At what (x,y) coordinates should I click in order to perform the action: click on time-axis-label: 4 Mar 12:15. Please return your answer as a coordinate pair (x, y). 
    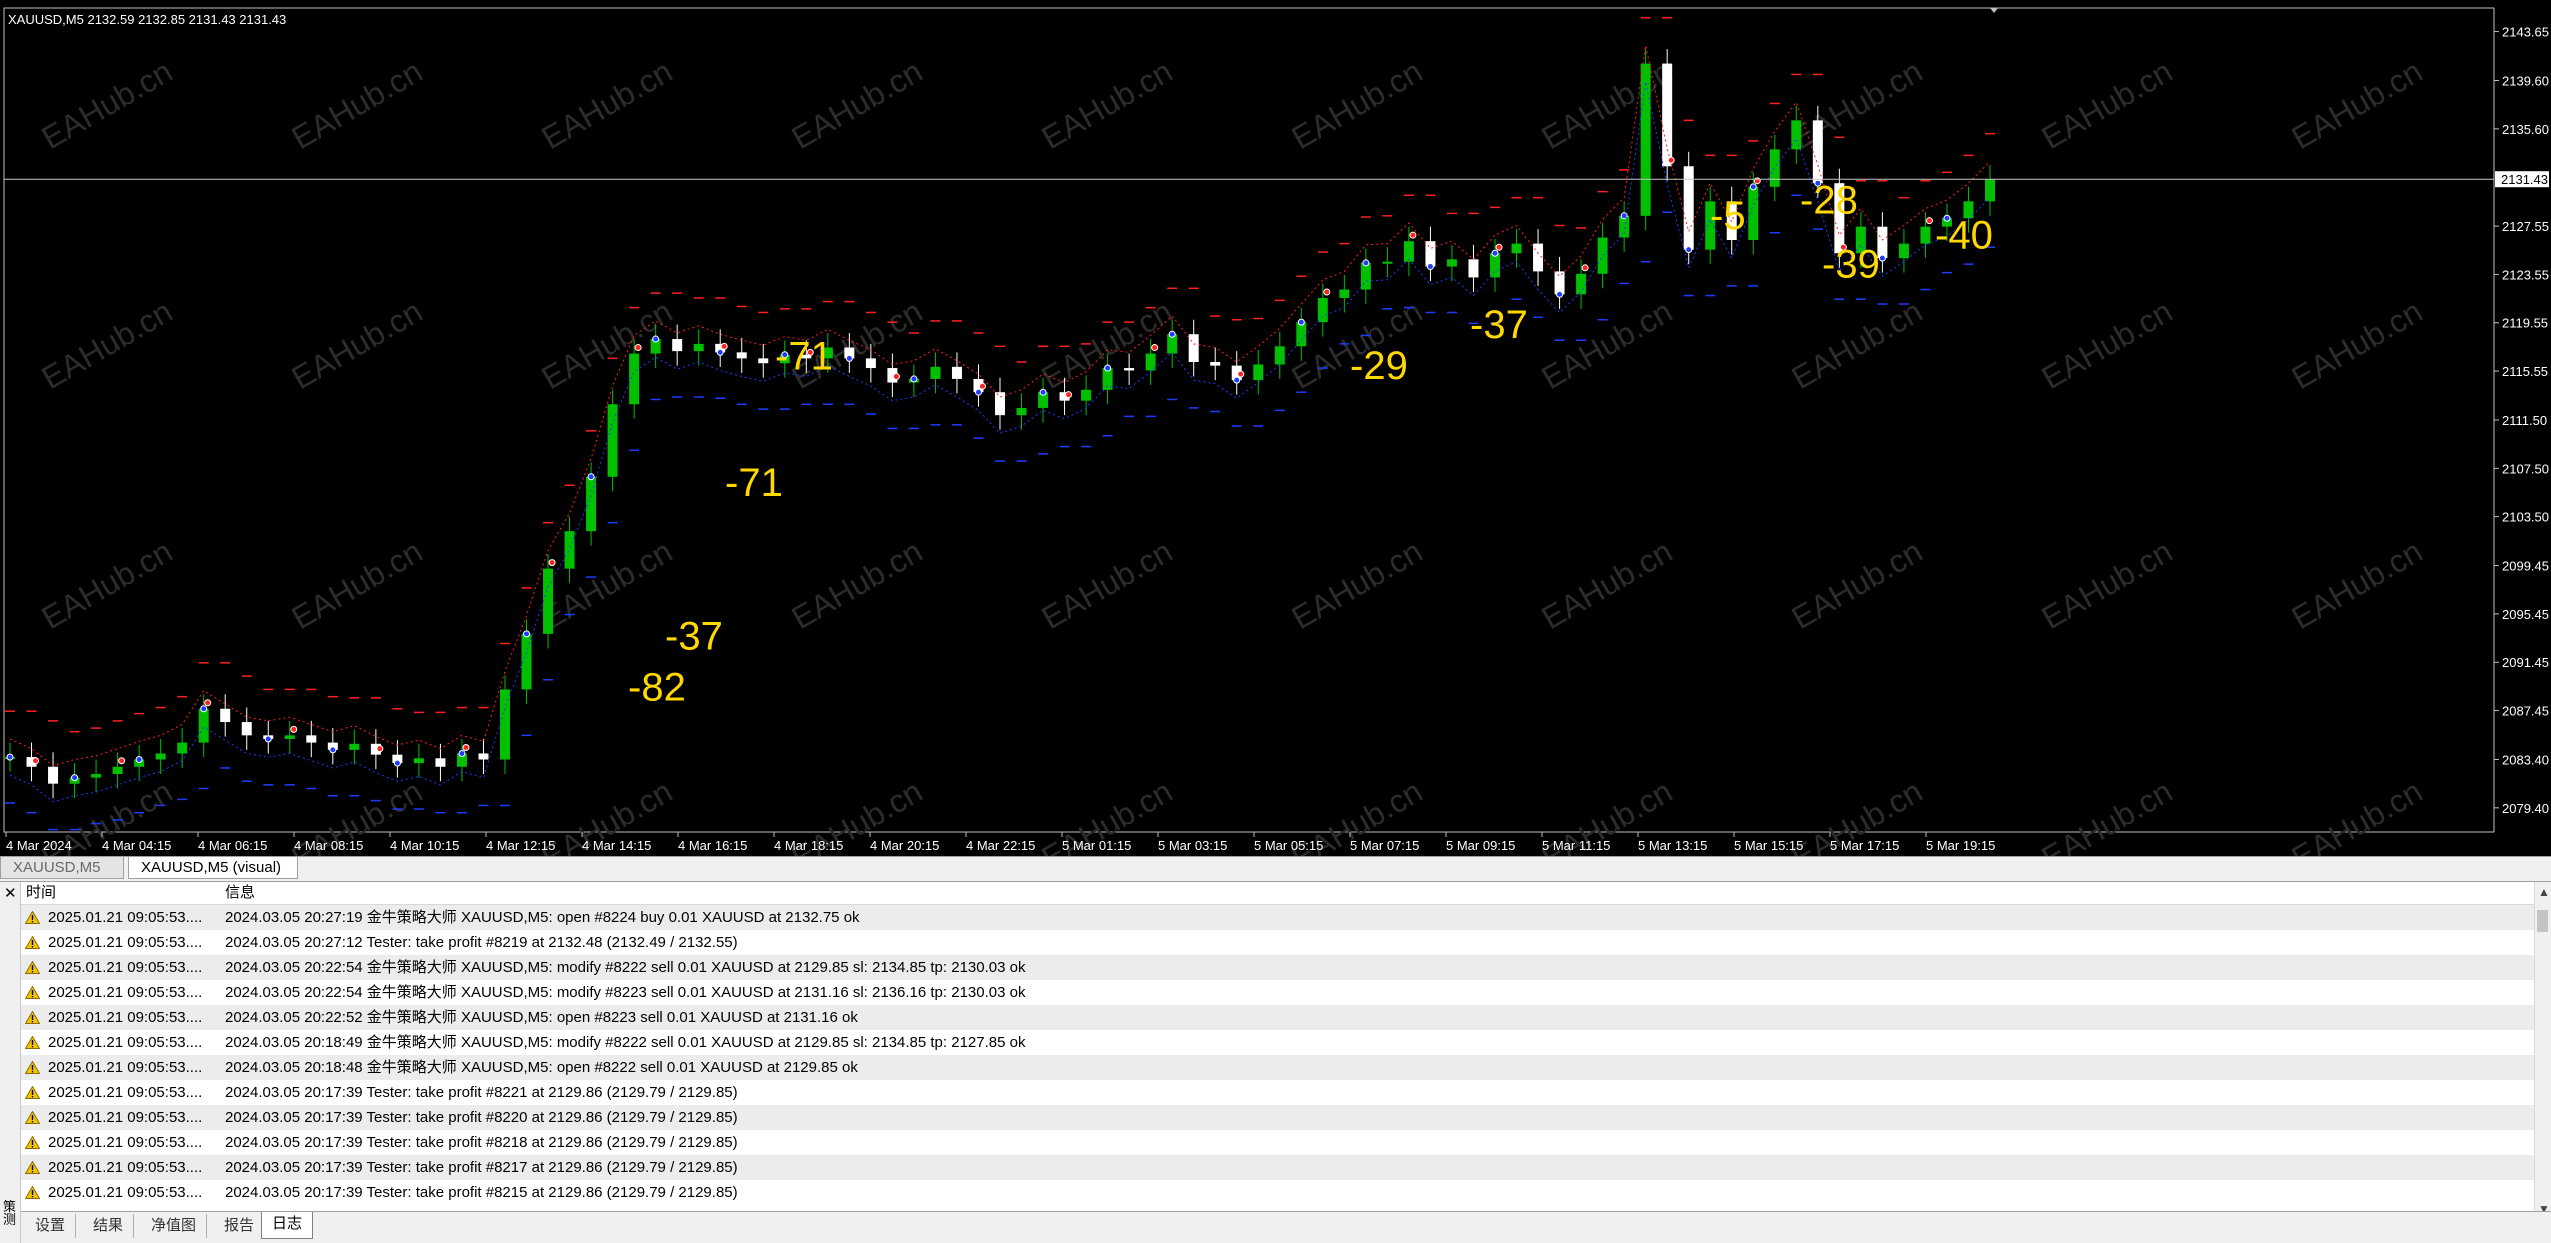
    Looking at the image, I should click on (520, 845).